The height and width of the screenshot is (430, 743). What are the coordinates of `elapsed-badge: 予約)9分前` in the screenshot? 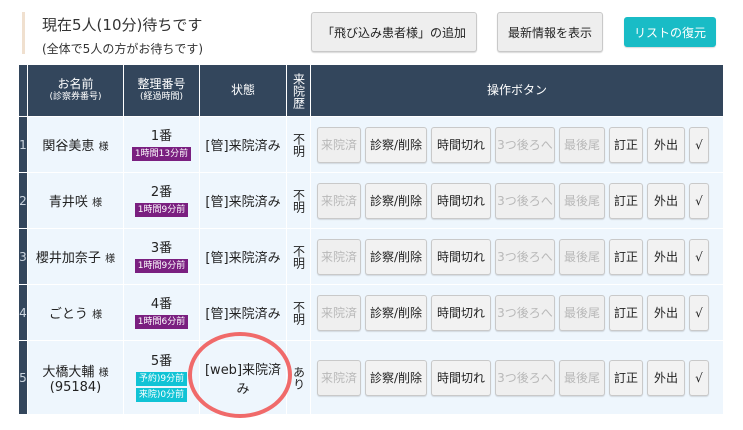 It's located at (161, 378).